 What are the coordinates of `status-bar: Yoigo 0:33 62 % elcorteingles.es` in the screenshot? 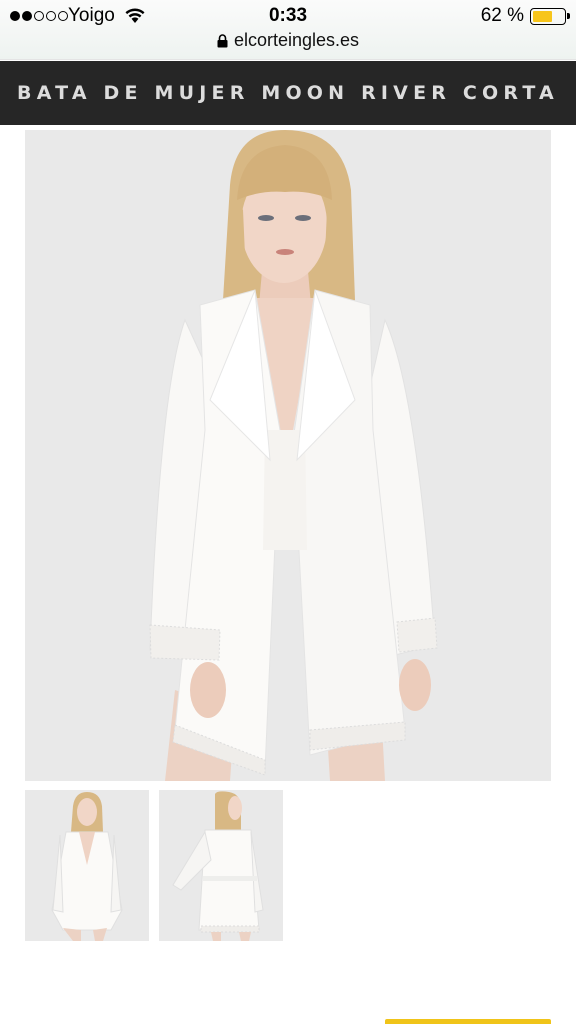 It's located at (288, 30).